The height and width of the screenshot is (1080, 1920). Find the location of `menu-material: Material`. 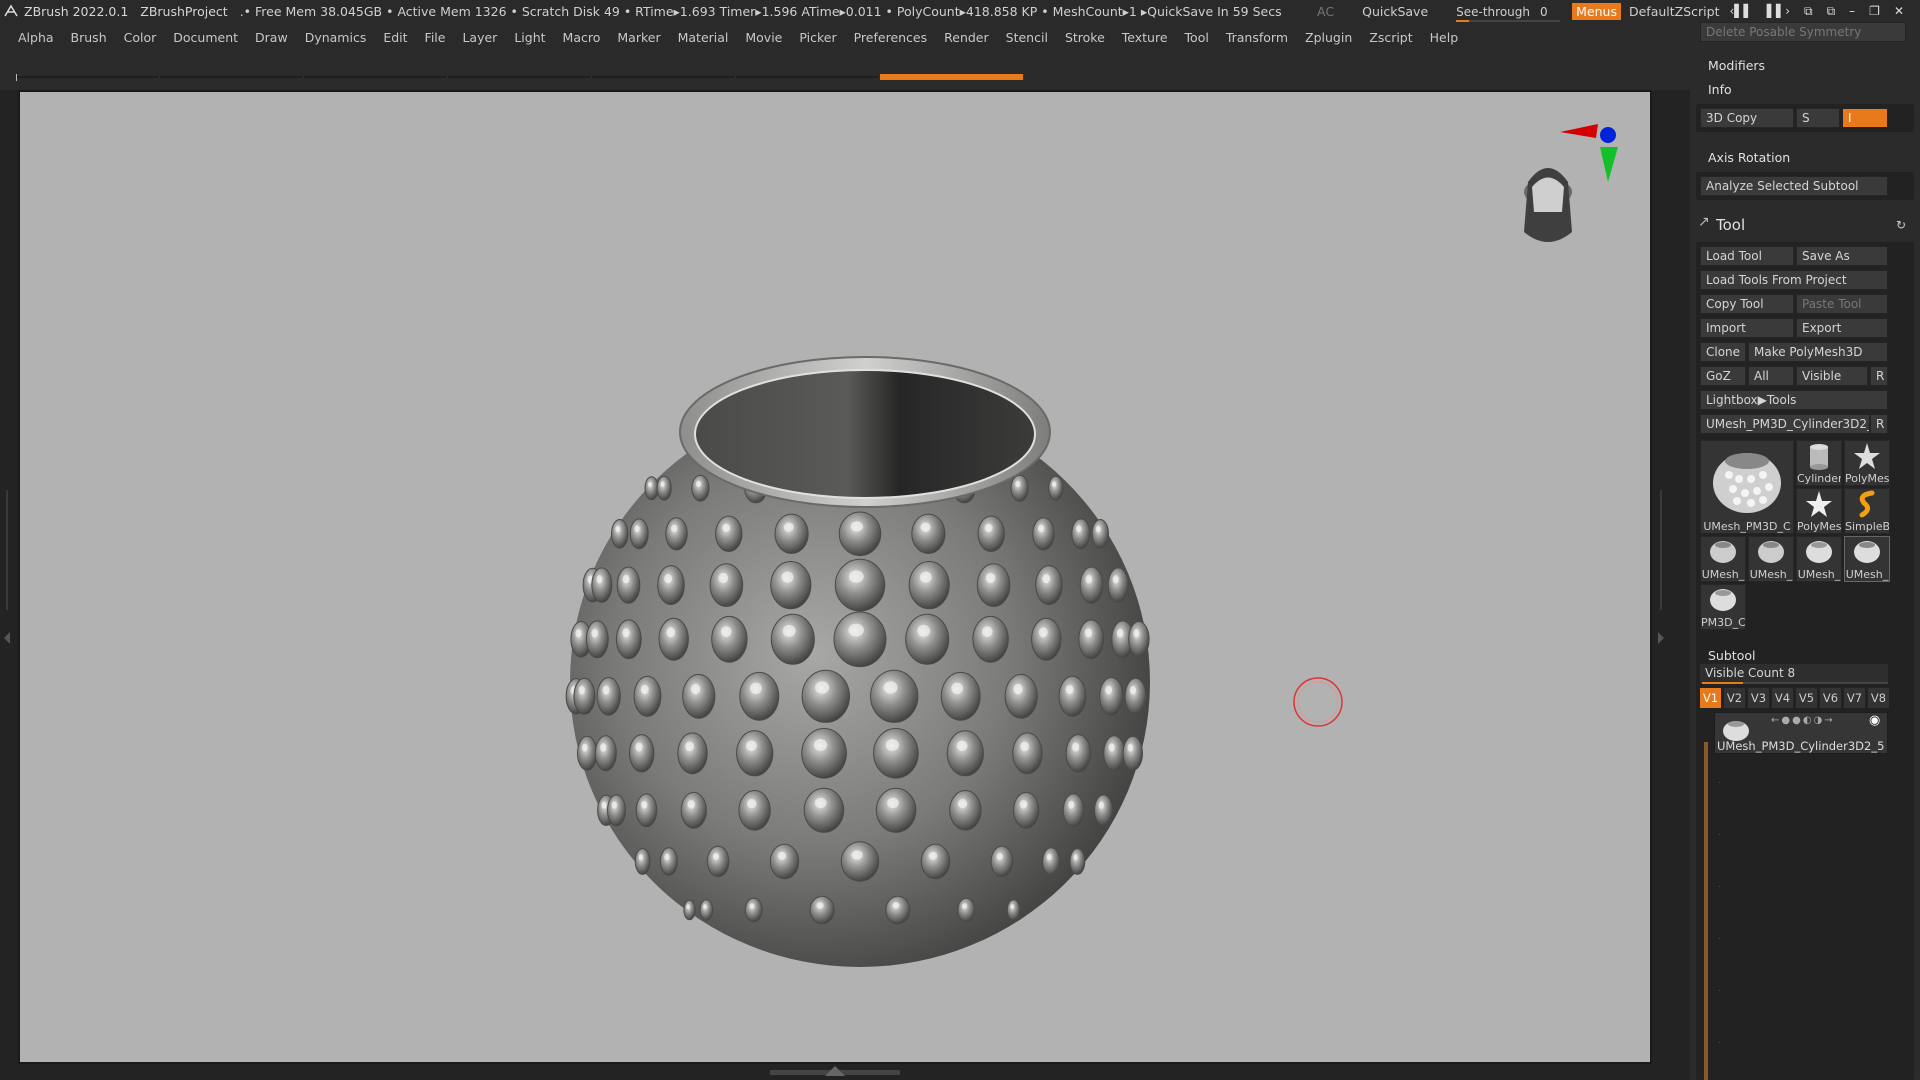

menu-material: Material is located at coordinates (703, 37).